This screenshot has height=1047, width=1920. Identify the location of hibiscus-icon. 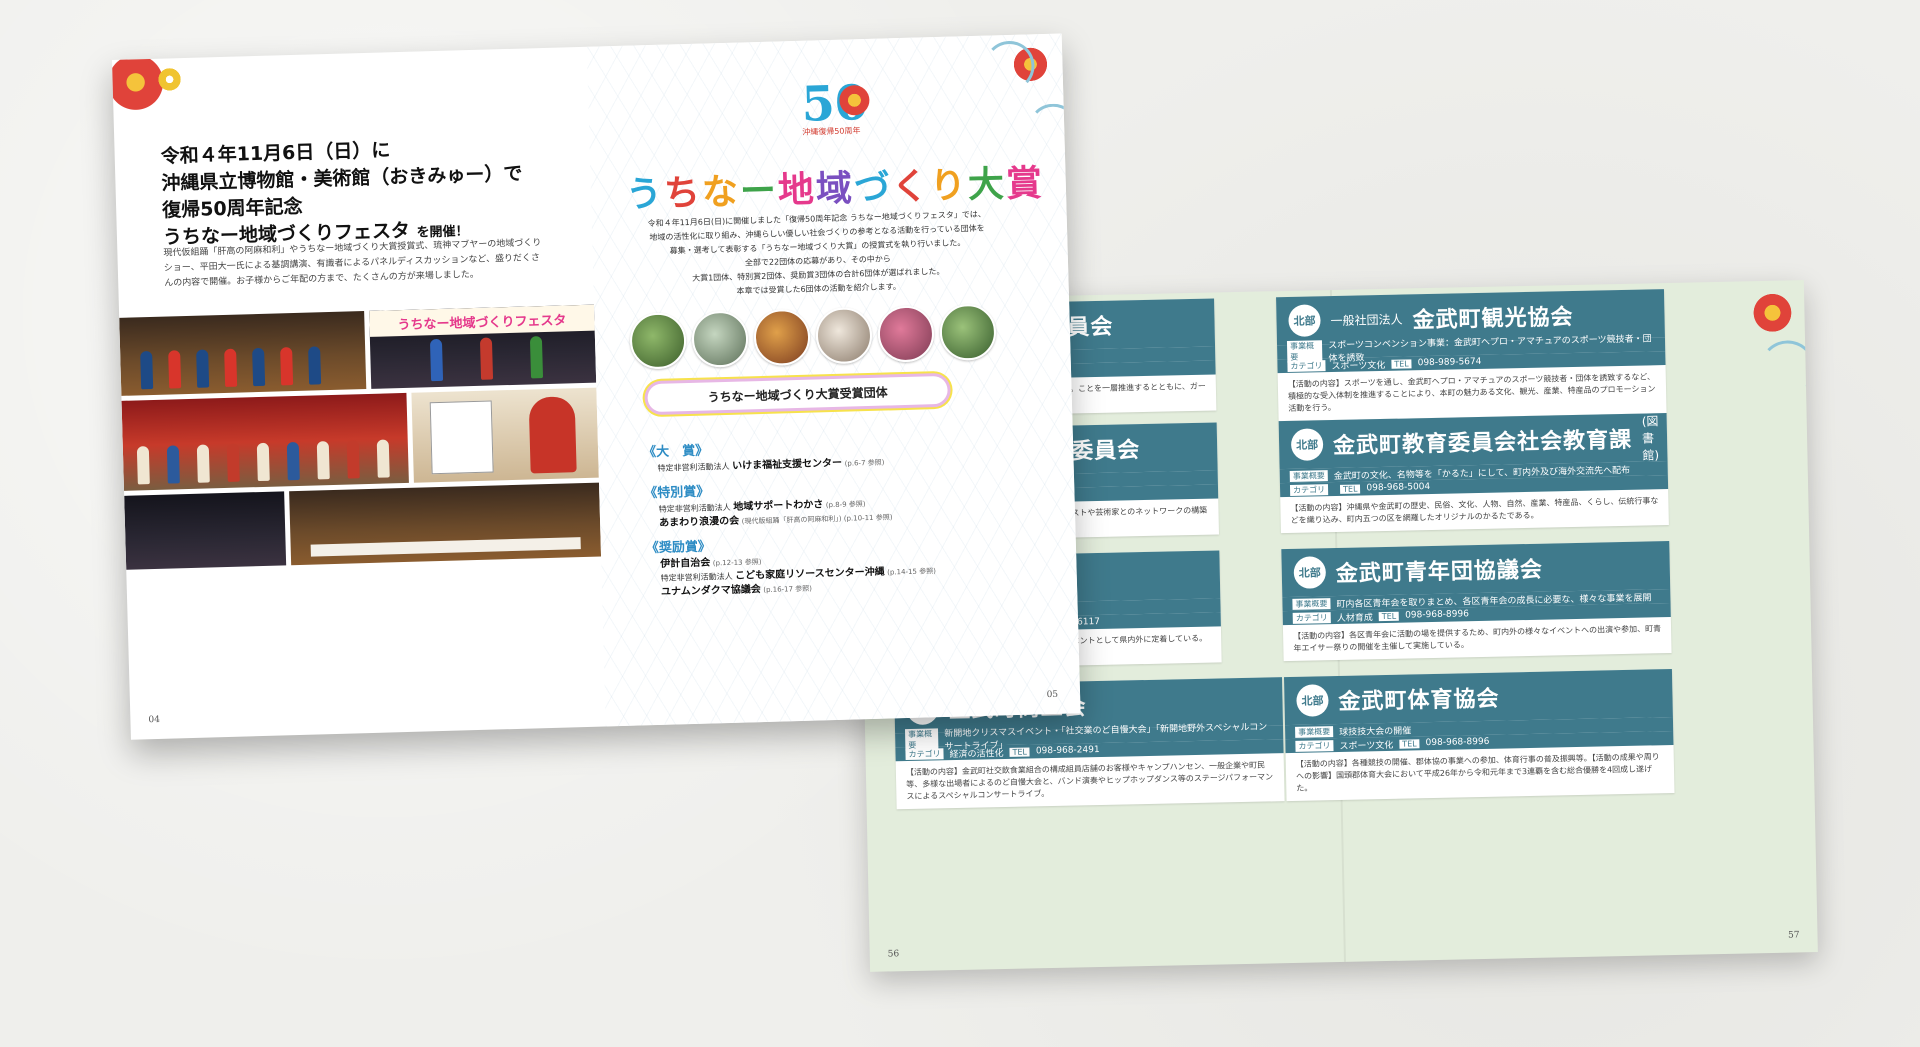
(1772, 313).